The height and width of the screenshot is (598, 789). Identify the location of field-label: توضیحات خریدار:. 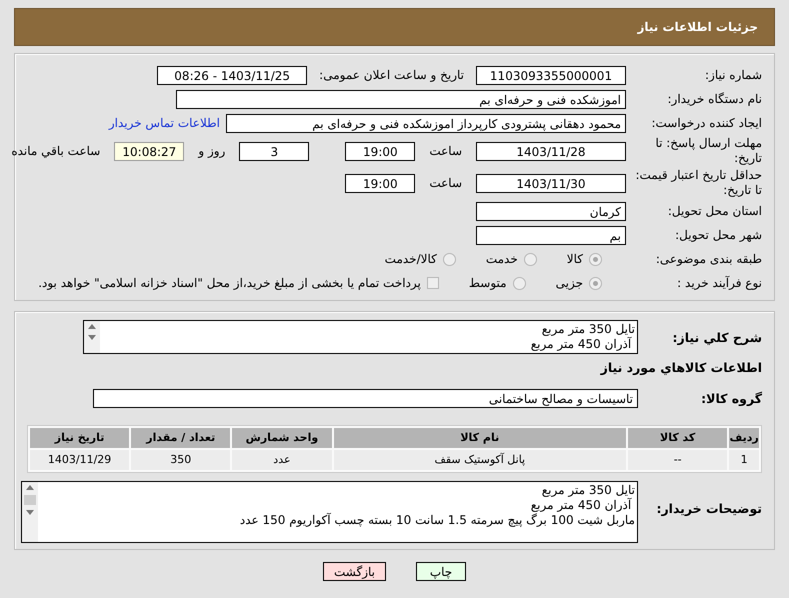
(708, 508).